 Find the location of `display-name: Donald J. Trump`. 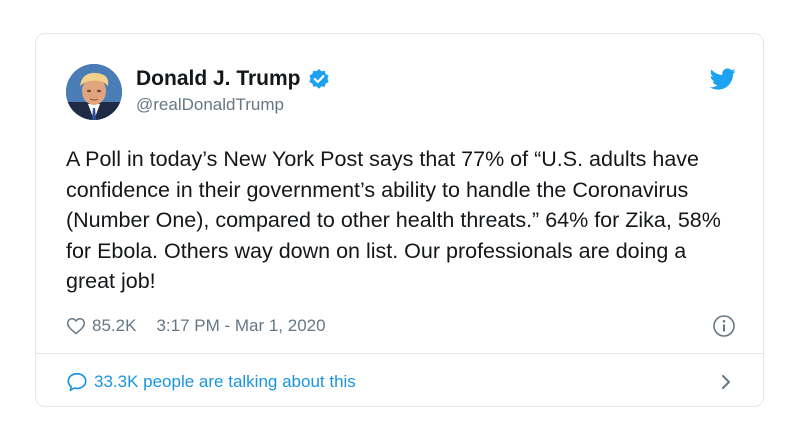

display-name: Donald J. Trump is located at coordinates (218, 79).